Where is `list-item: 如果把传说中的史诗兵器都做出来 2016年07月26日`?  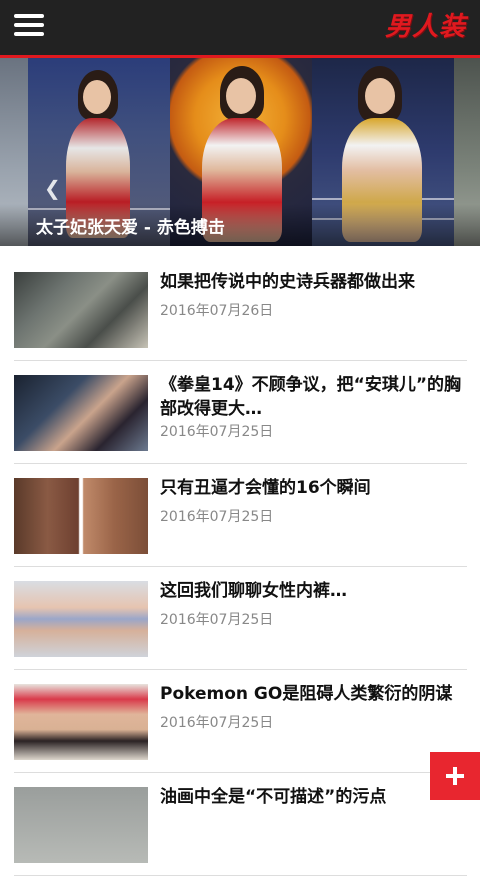
list-item: 如果把传说中的史诗兵器都做出来 2016年07月26日 is located at coordinates (240, 309).